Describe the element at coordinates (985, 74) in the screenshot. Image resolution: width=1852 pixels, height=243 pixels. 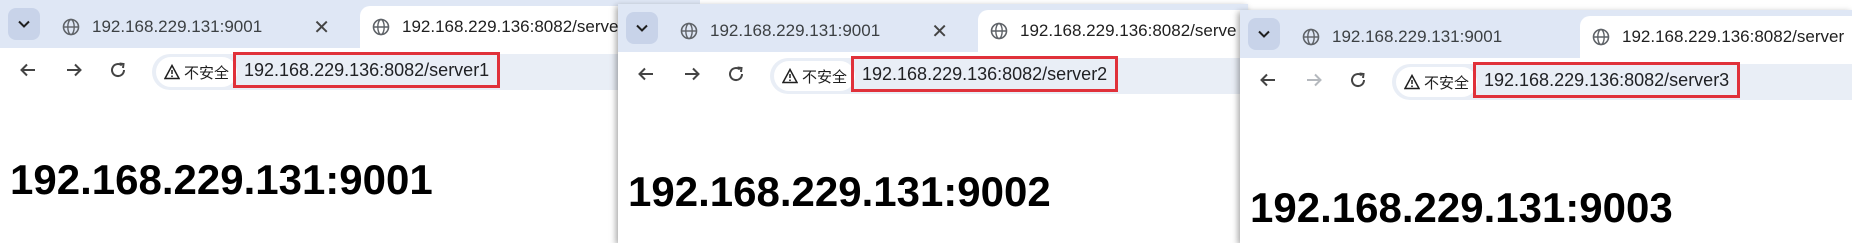
I see `url-text: 192.168.229.136:8082/server2` at that location.